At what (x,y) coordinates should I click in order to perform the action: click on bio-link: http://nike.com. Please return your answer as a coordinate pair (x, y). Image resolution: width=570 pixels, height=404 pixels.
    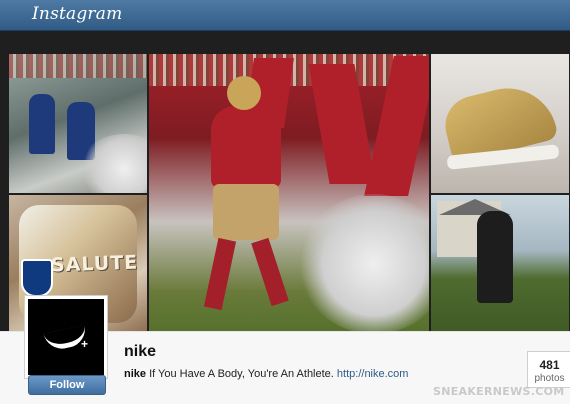
    Looking at the image, I should click on (373, 374).